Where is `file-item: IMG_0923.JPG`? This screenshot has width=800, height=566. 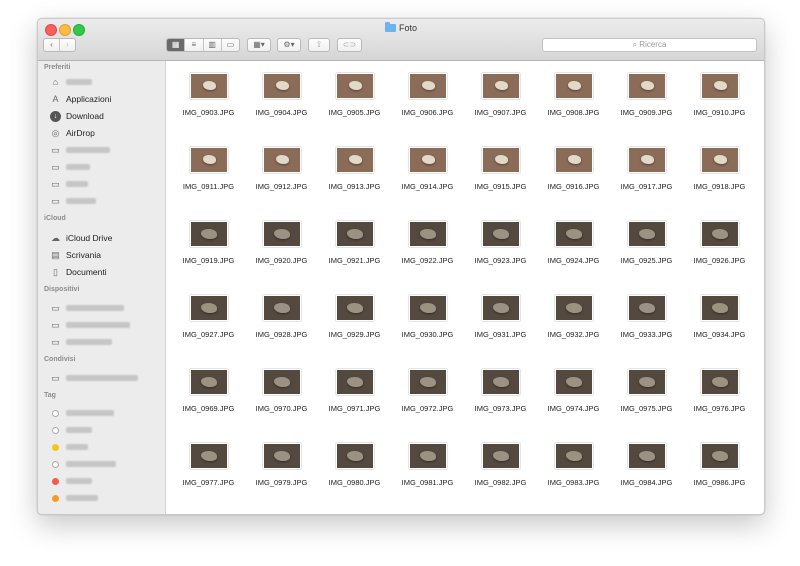
file-item: IMG_0923.JPG is located at coordinates (500, 256).